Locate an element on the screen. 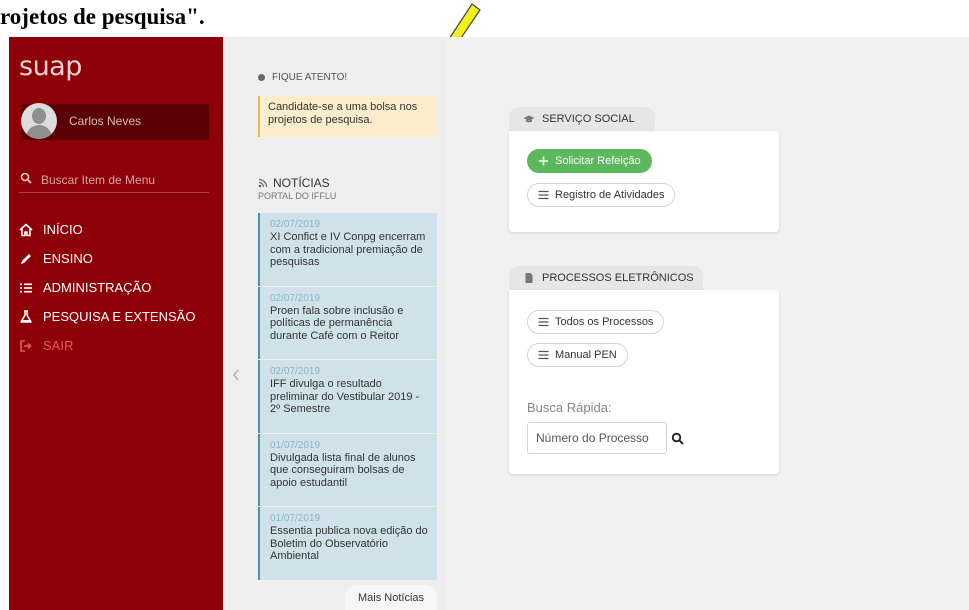 Image resolution: width=969 pixels, height=610 pixels. sidebar-item-sair: SAIR is located at coordinates (119, 345).